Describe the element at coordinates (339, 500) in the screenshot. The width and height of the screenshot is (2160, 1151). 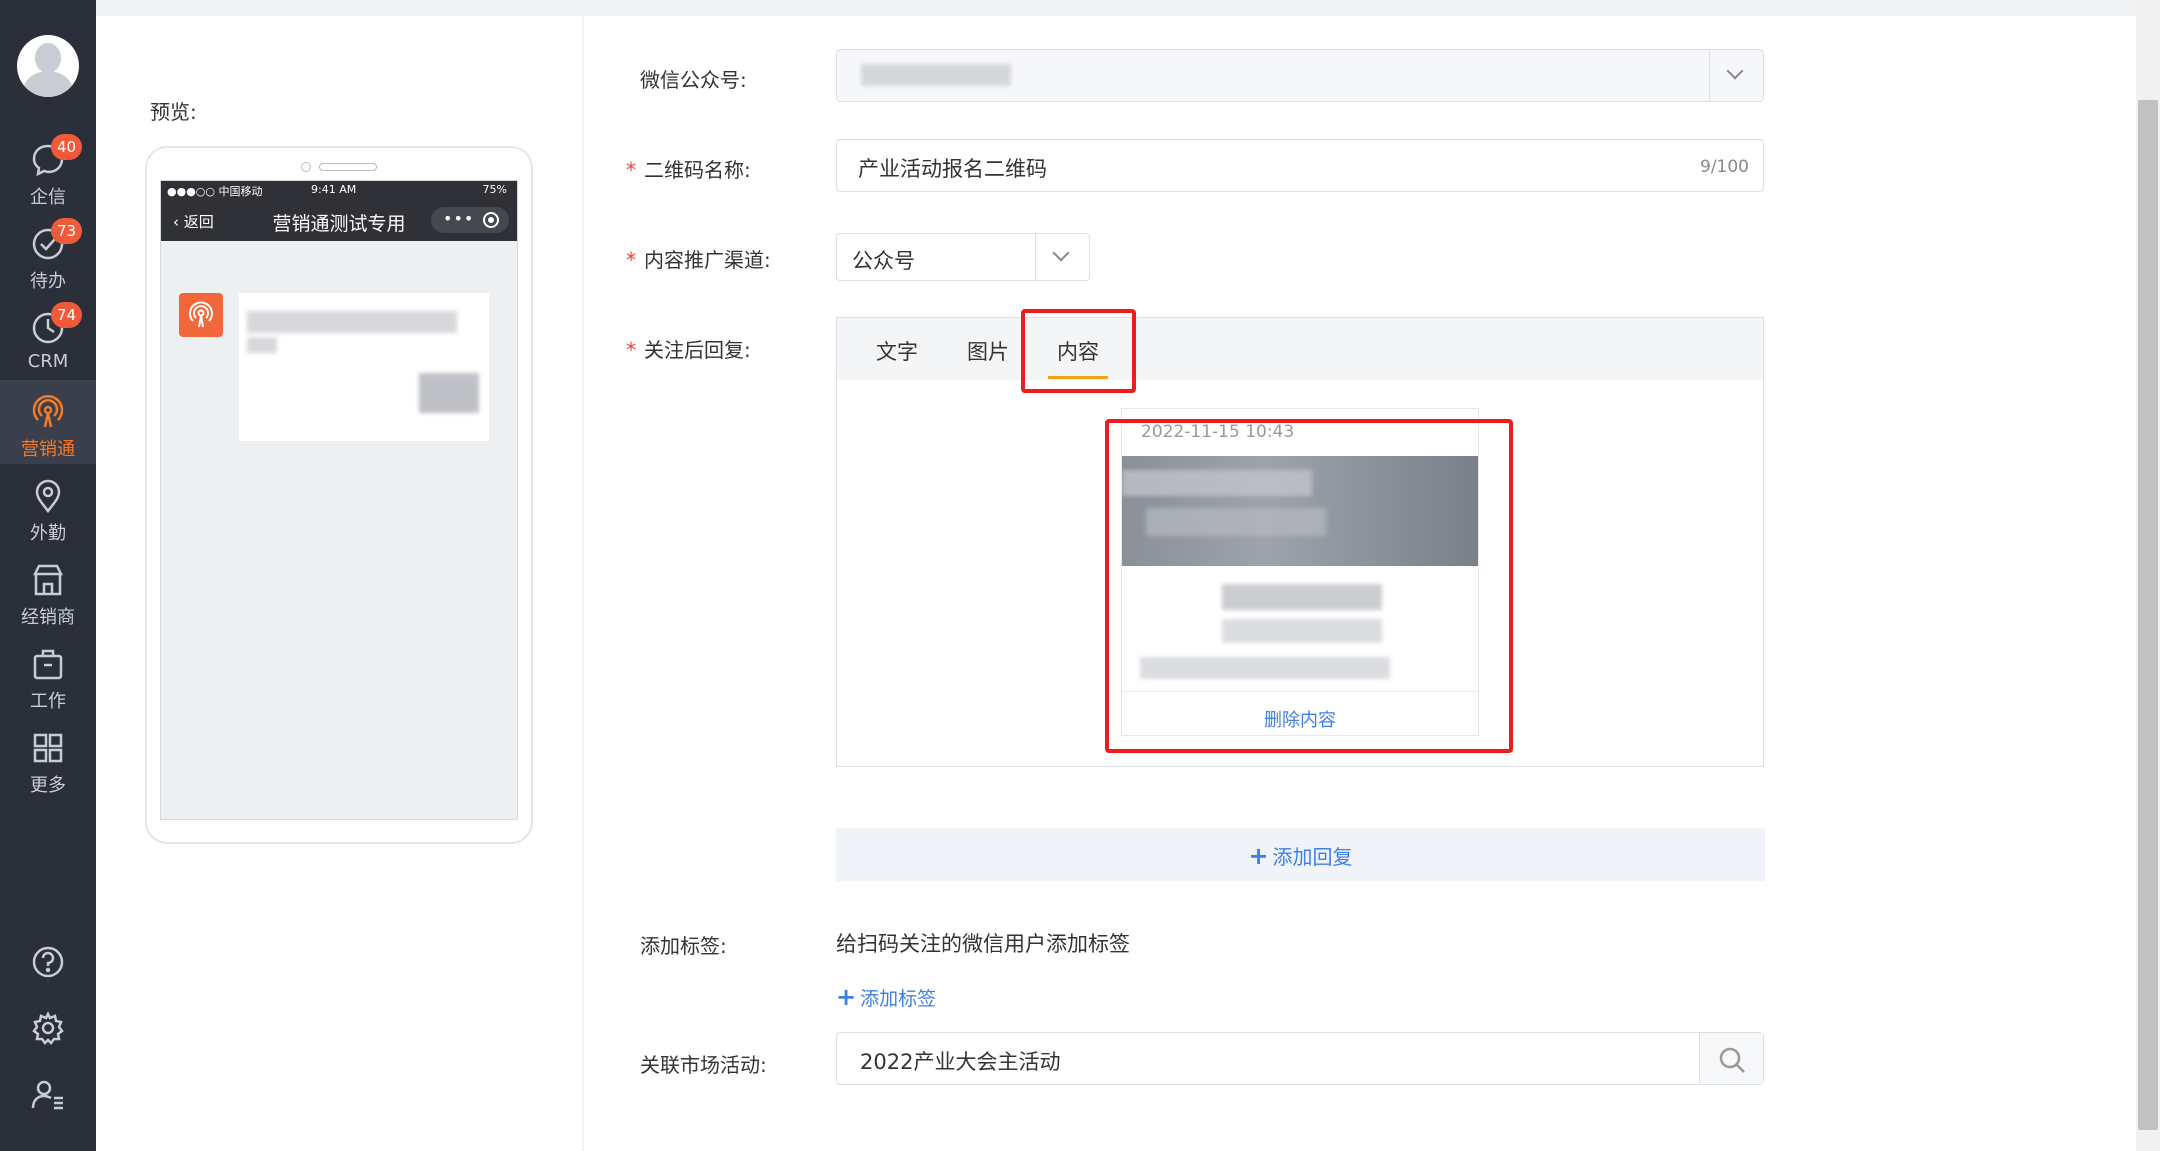
I see `phone-screen: ●●●○○ 中国移动 9:41 AM 75% ‹ 返回 营销通测试专用 •••` at that location.